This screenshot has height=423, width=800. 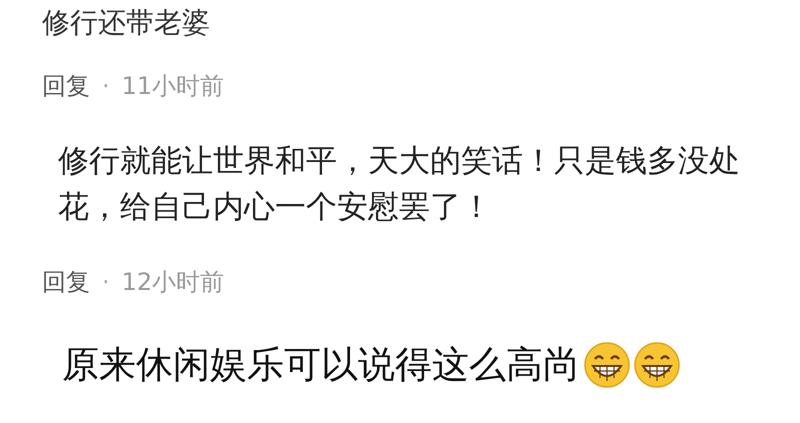 What do you see at coordinates (173, 282) in the screenshot?
I see `comment-time: 12小时前` at bounding box center [173, 282].